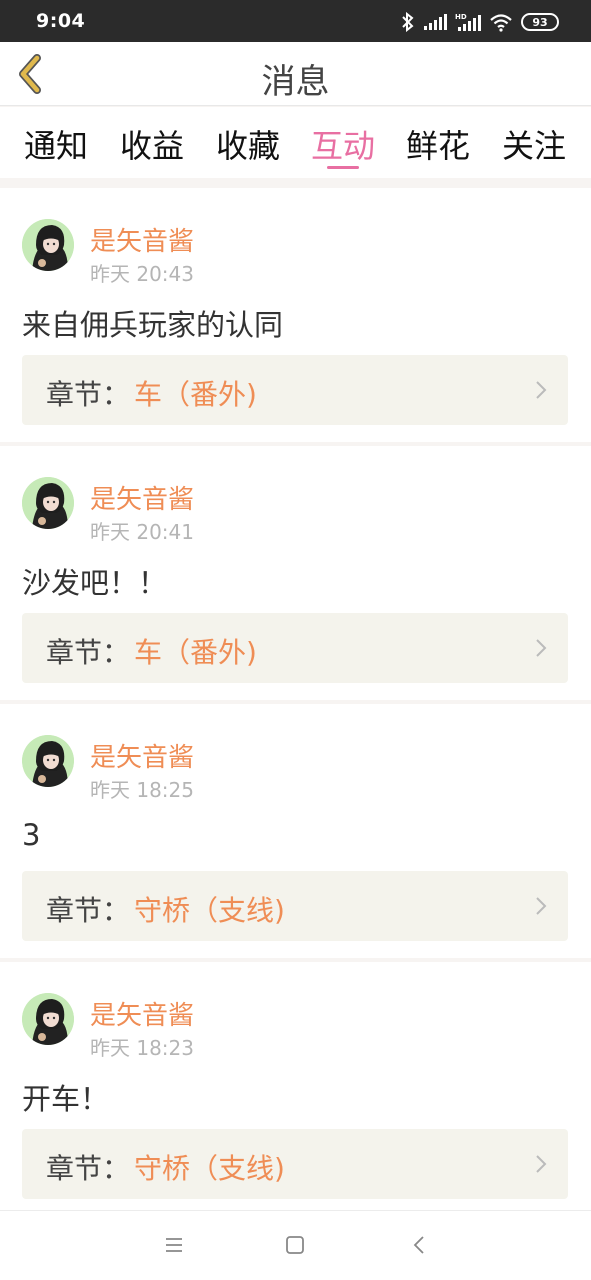 Image resolution: width=591 pixels, height=1280 pixels. What do you see at coordinates (295, 82) in the screenshot?
I see `page-title: 消息` at bounding box center [295, 82].